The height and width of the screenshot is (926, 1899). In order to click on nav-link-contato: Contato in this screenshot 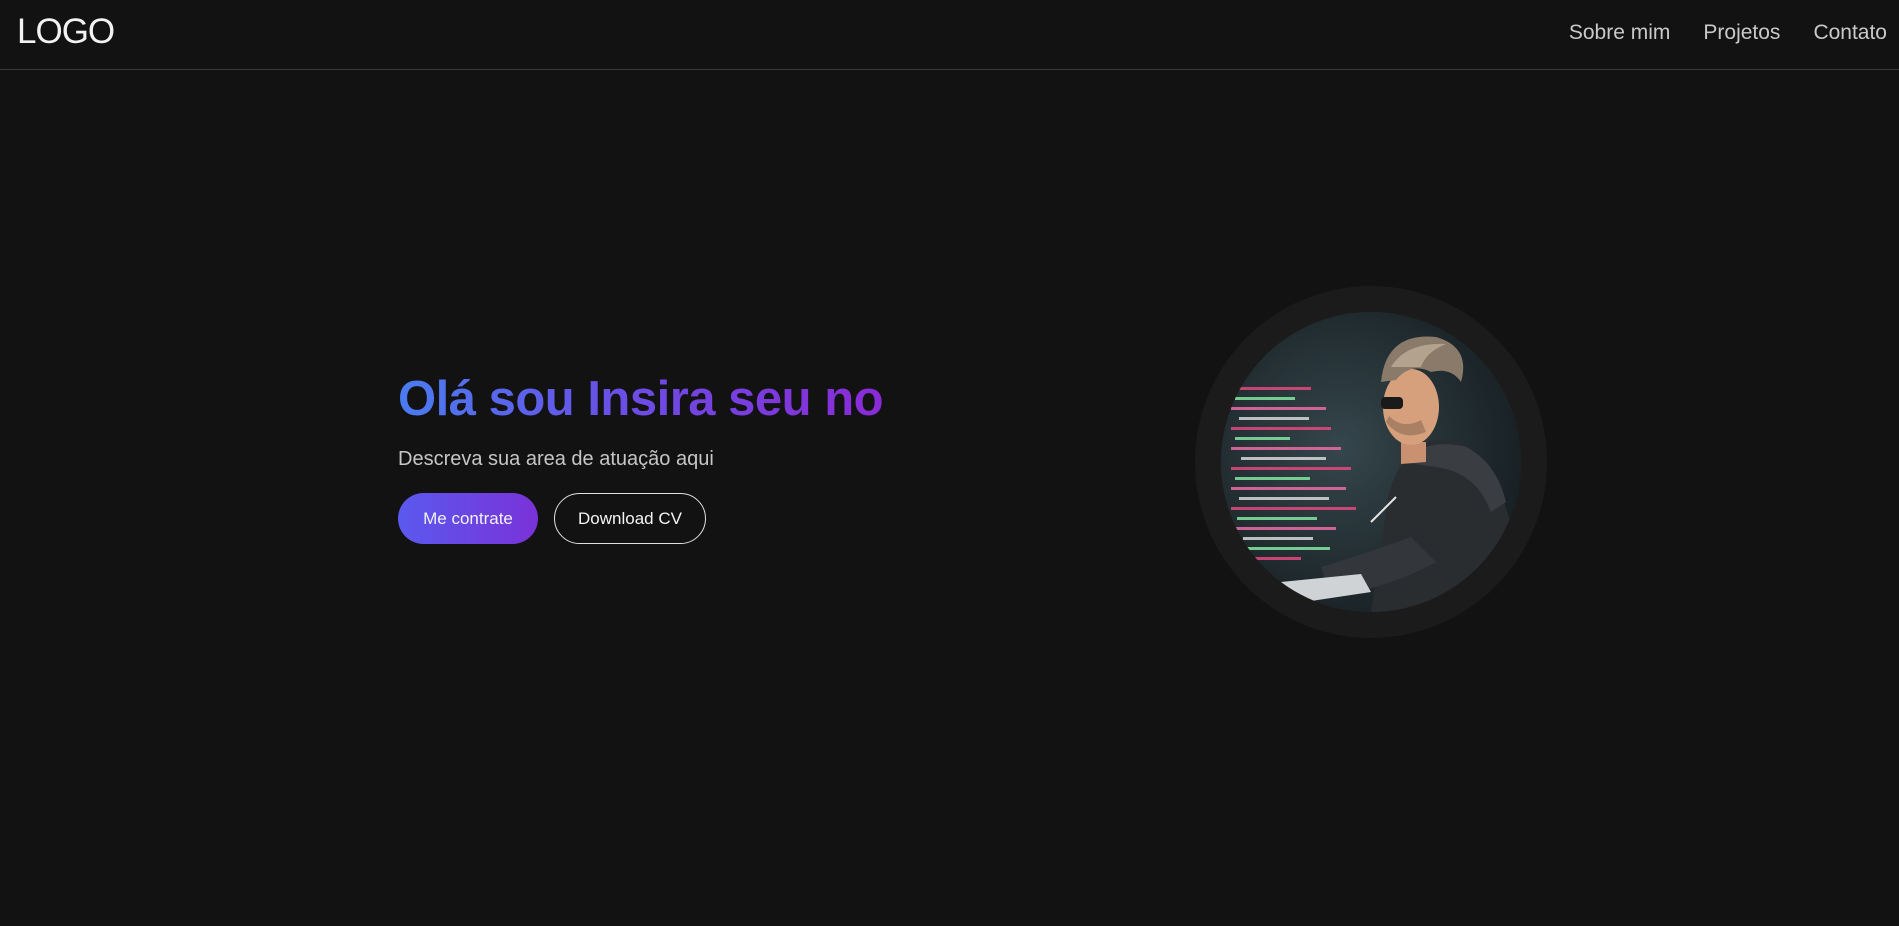, I will do `click(1850, 33)`.